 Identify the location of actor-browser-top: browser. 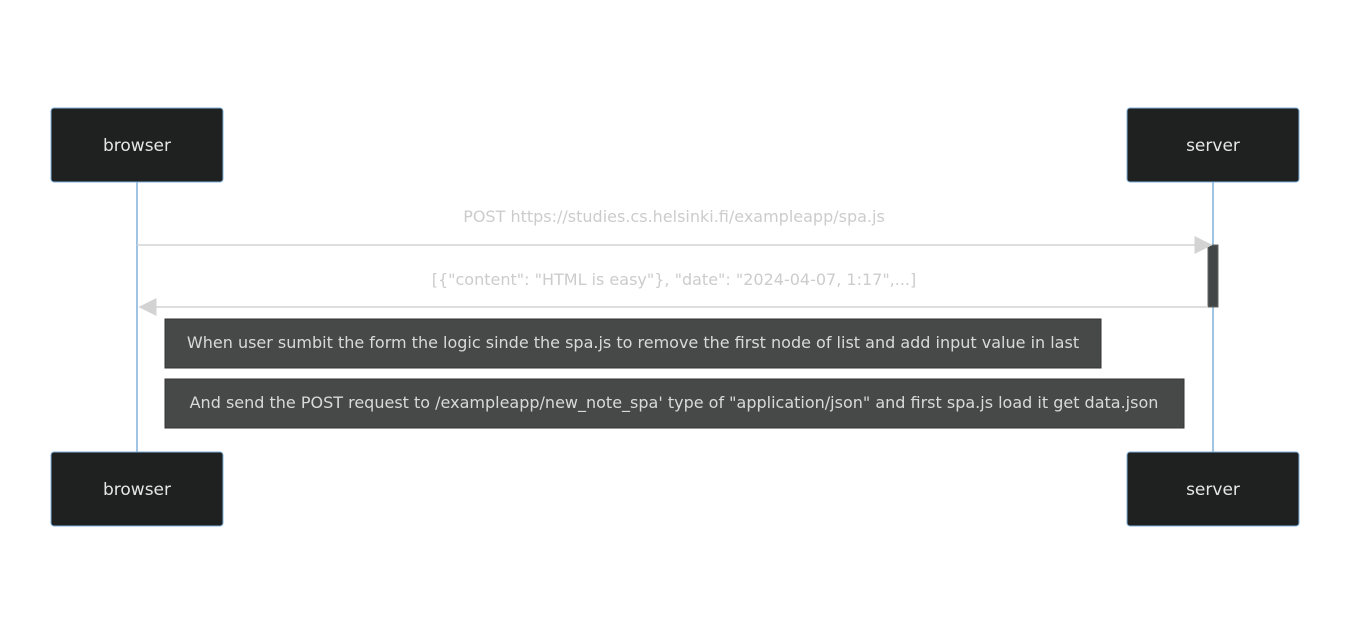
(137, 145).